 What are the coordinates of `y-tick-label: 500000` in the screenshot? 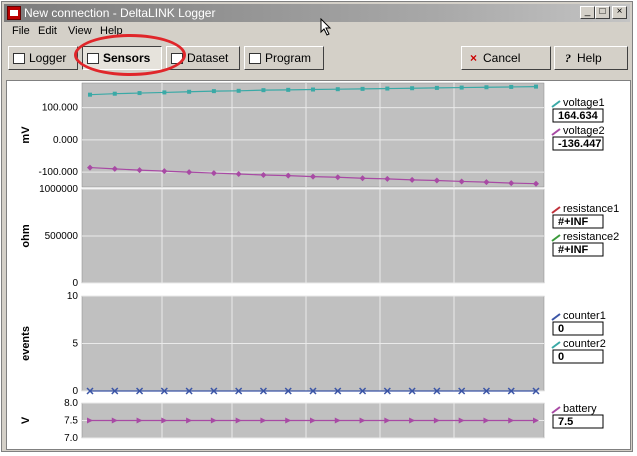 It's located at (62, 236).